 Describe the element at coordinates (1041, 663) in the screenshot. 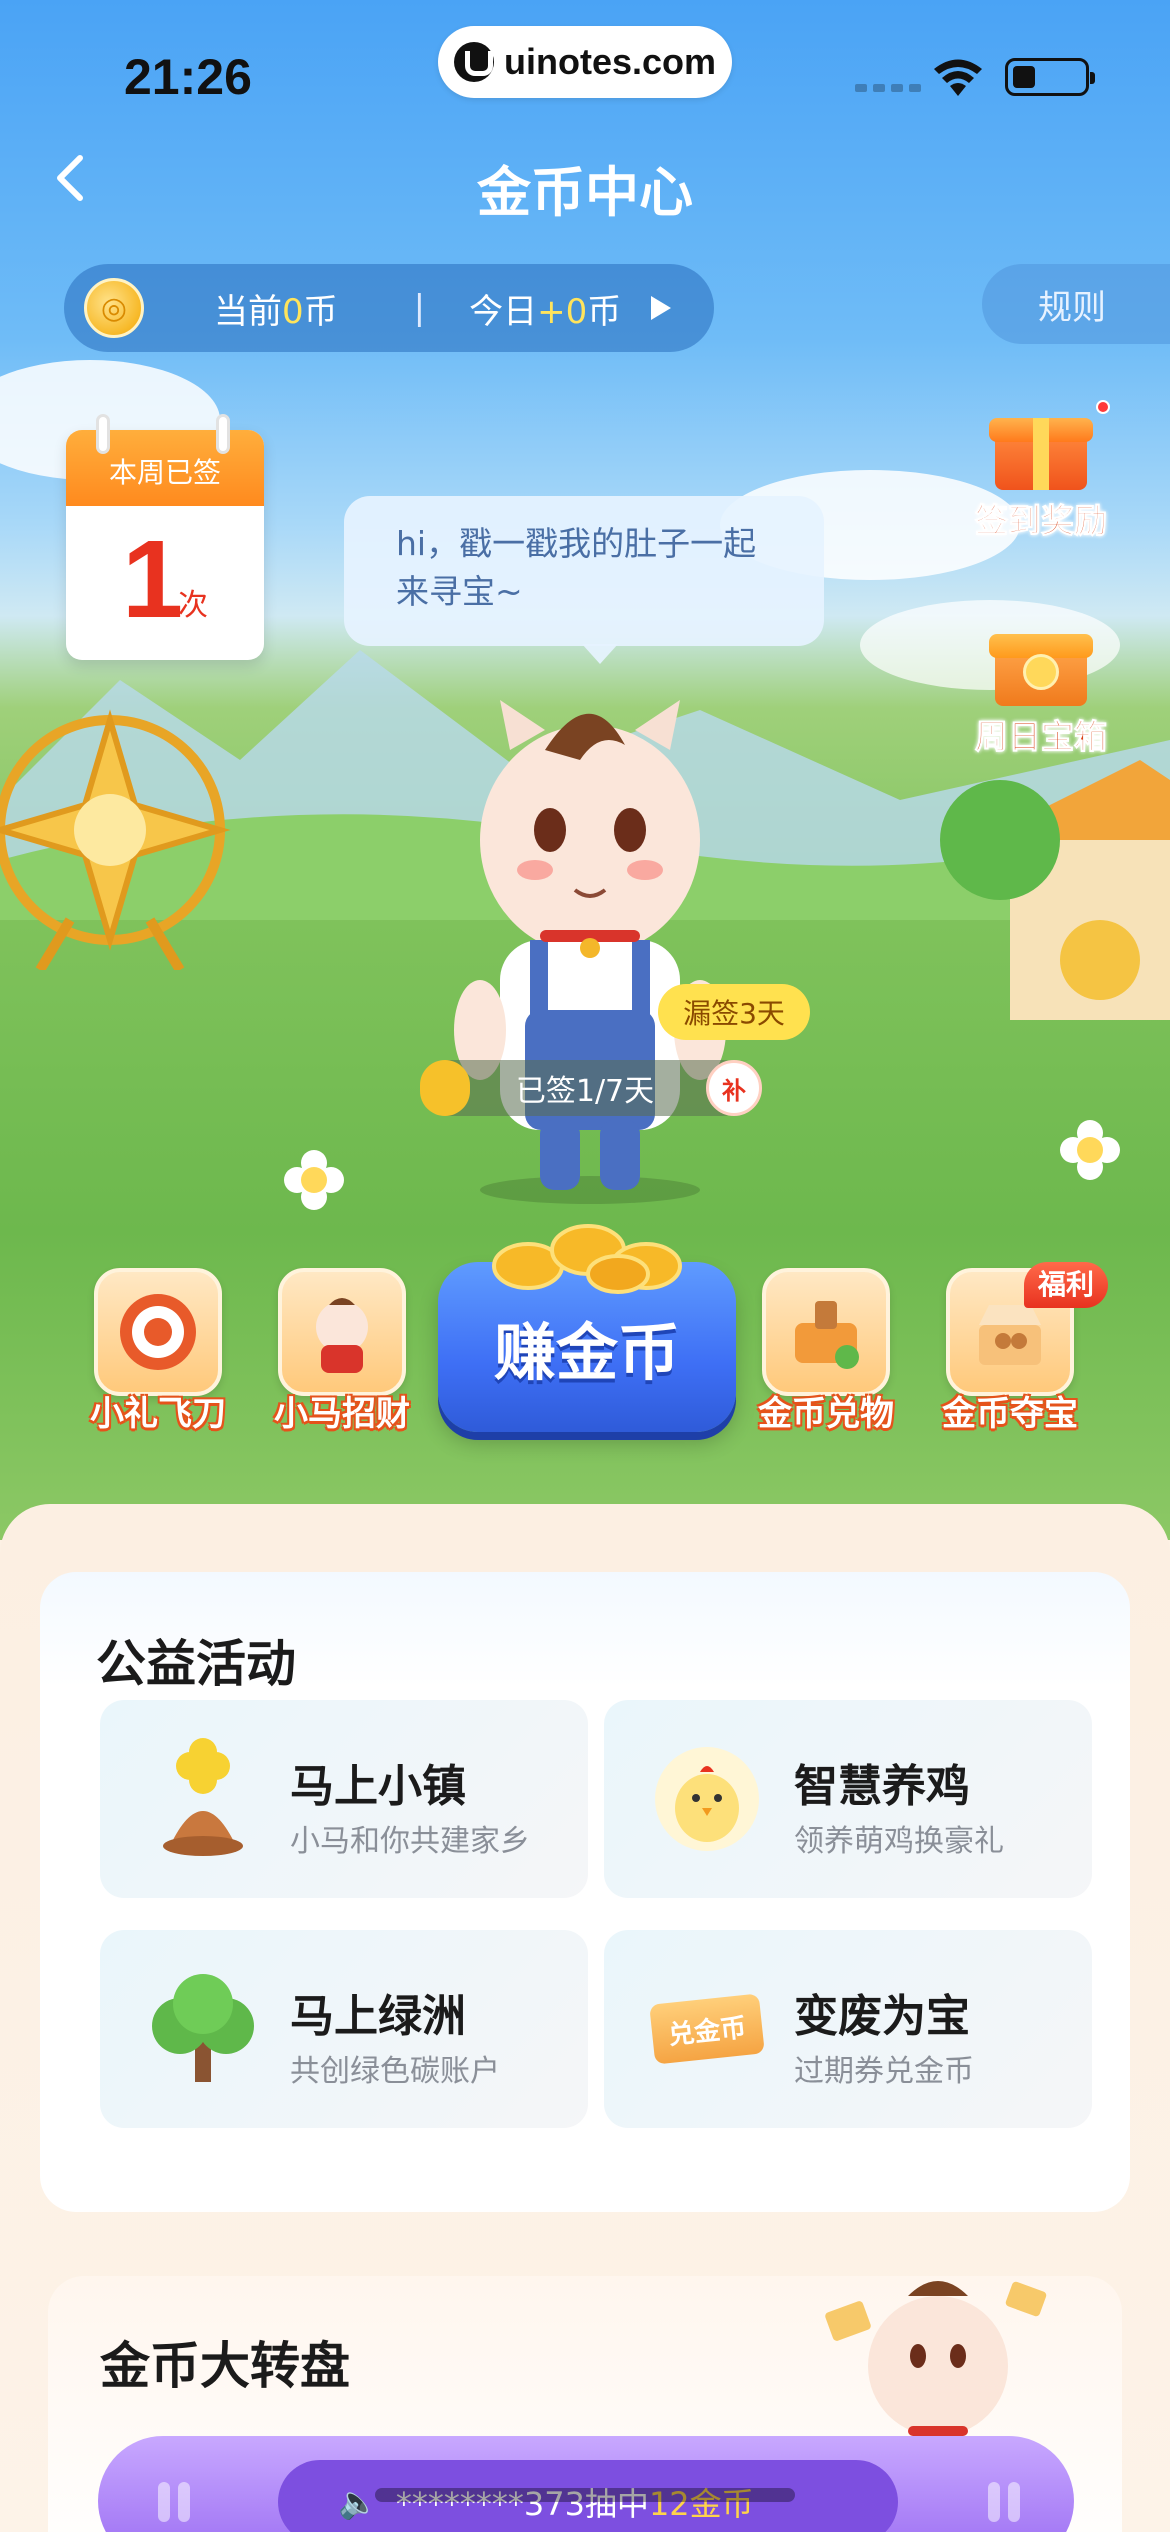

I see `treasure-chest-icon` at that location.